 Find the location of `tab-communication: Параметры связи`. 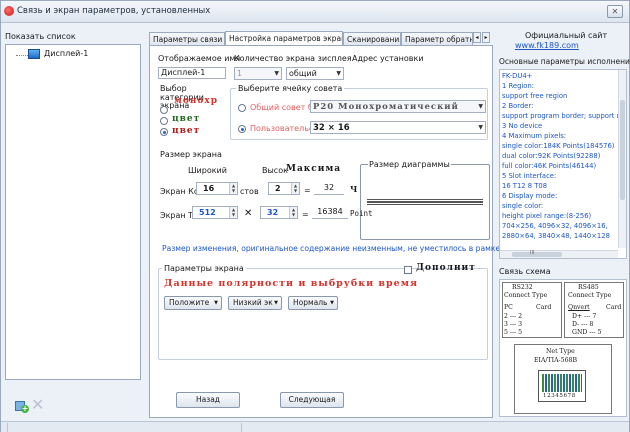

tab-communication: Параметры связи is located at coordinates (187, 39).